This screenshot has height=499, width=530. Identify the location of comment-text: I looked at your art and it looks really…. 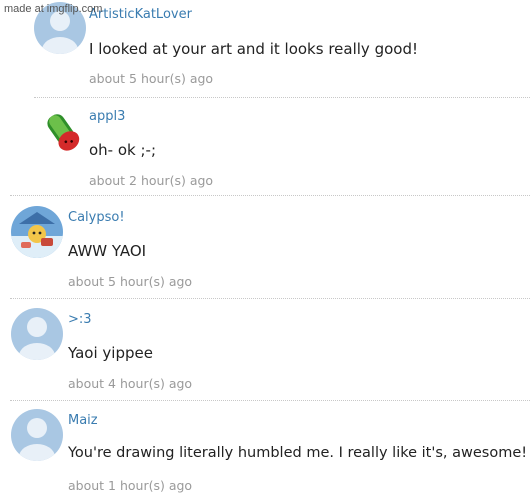
(253, 49).